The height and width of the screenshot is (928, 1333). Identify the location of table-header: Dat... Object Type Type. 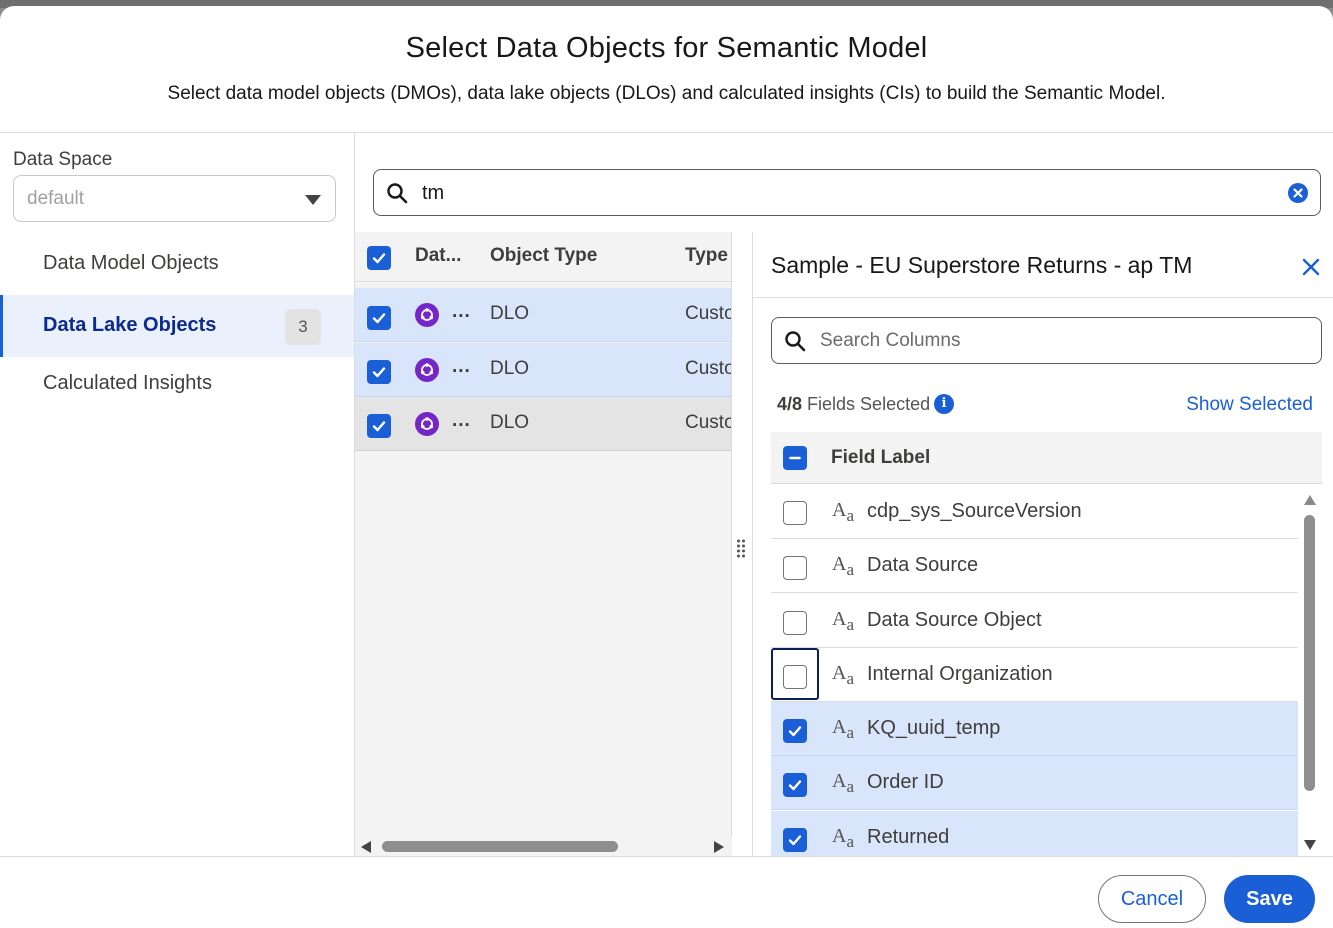
(543, 257).